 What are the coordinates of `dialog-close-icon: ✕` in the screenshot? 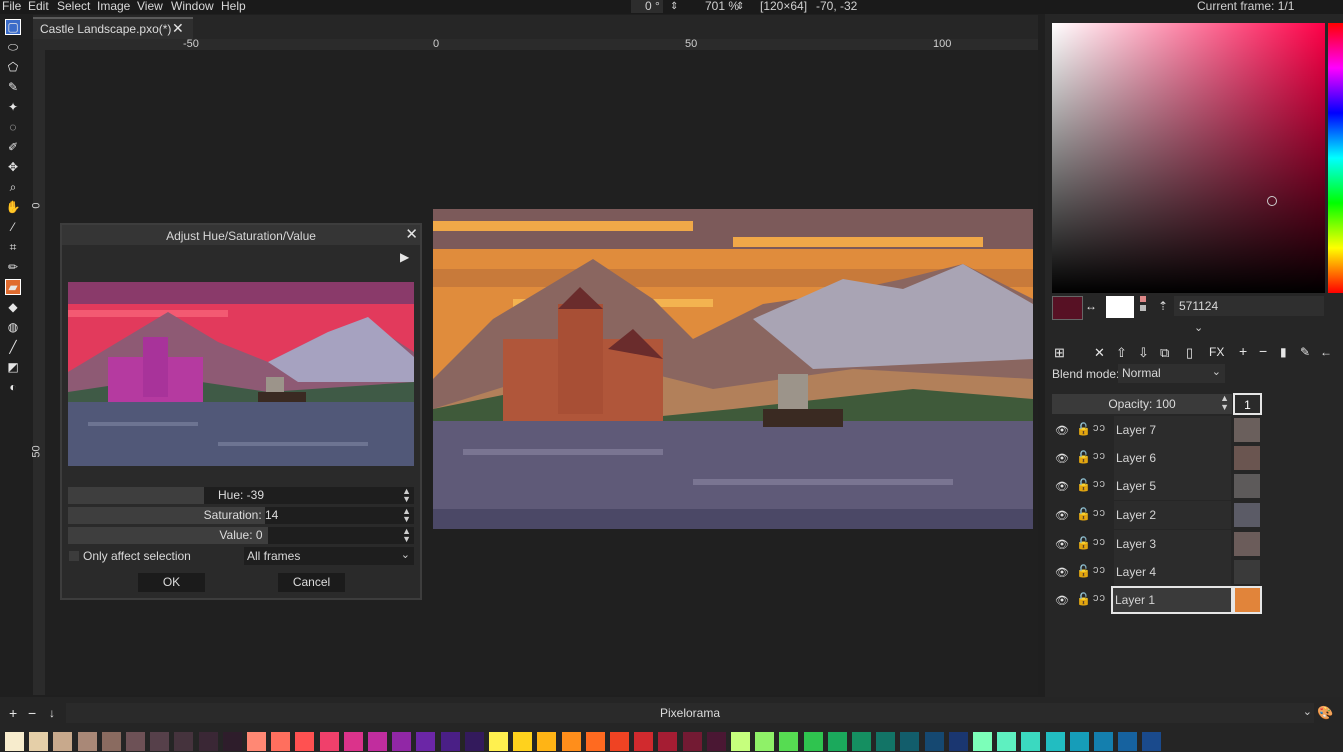 It's located at (411, 234).